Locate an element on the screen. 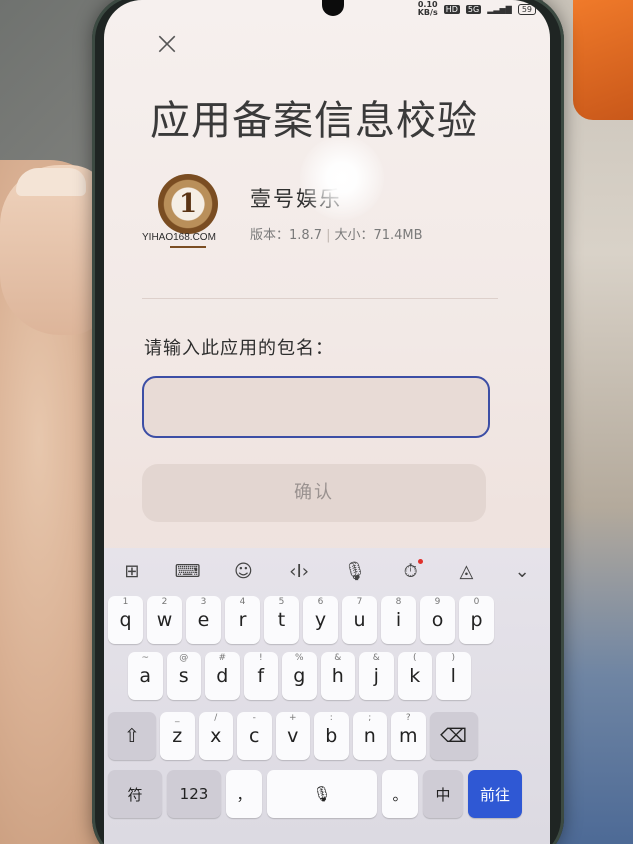 This screenshot has height=844, width=633. key-m: ? m is located at coordinates (408, 736).